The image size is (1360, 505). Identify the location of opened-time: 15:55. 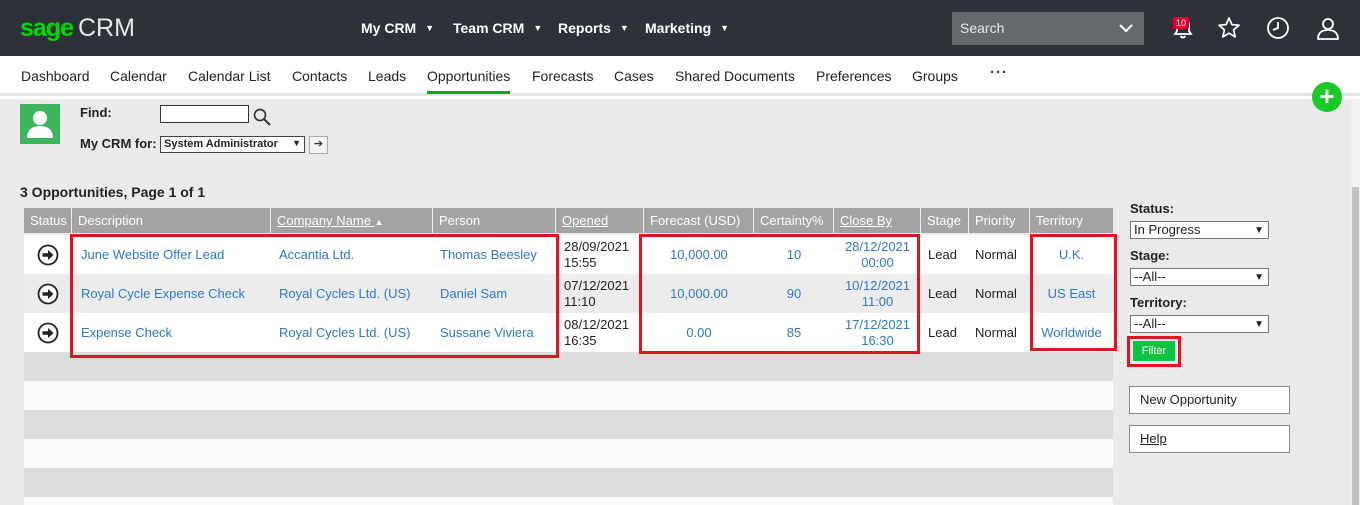
(580, 262).